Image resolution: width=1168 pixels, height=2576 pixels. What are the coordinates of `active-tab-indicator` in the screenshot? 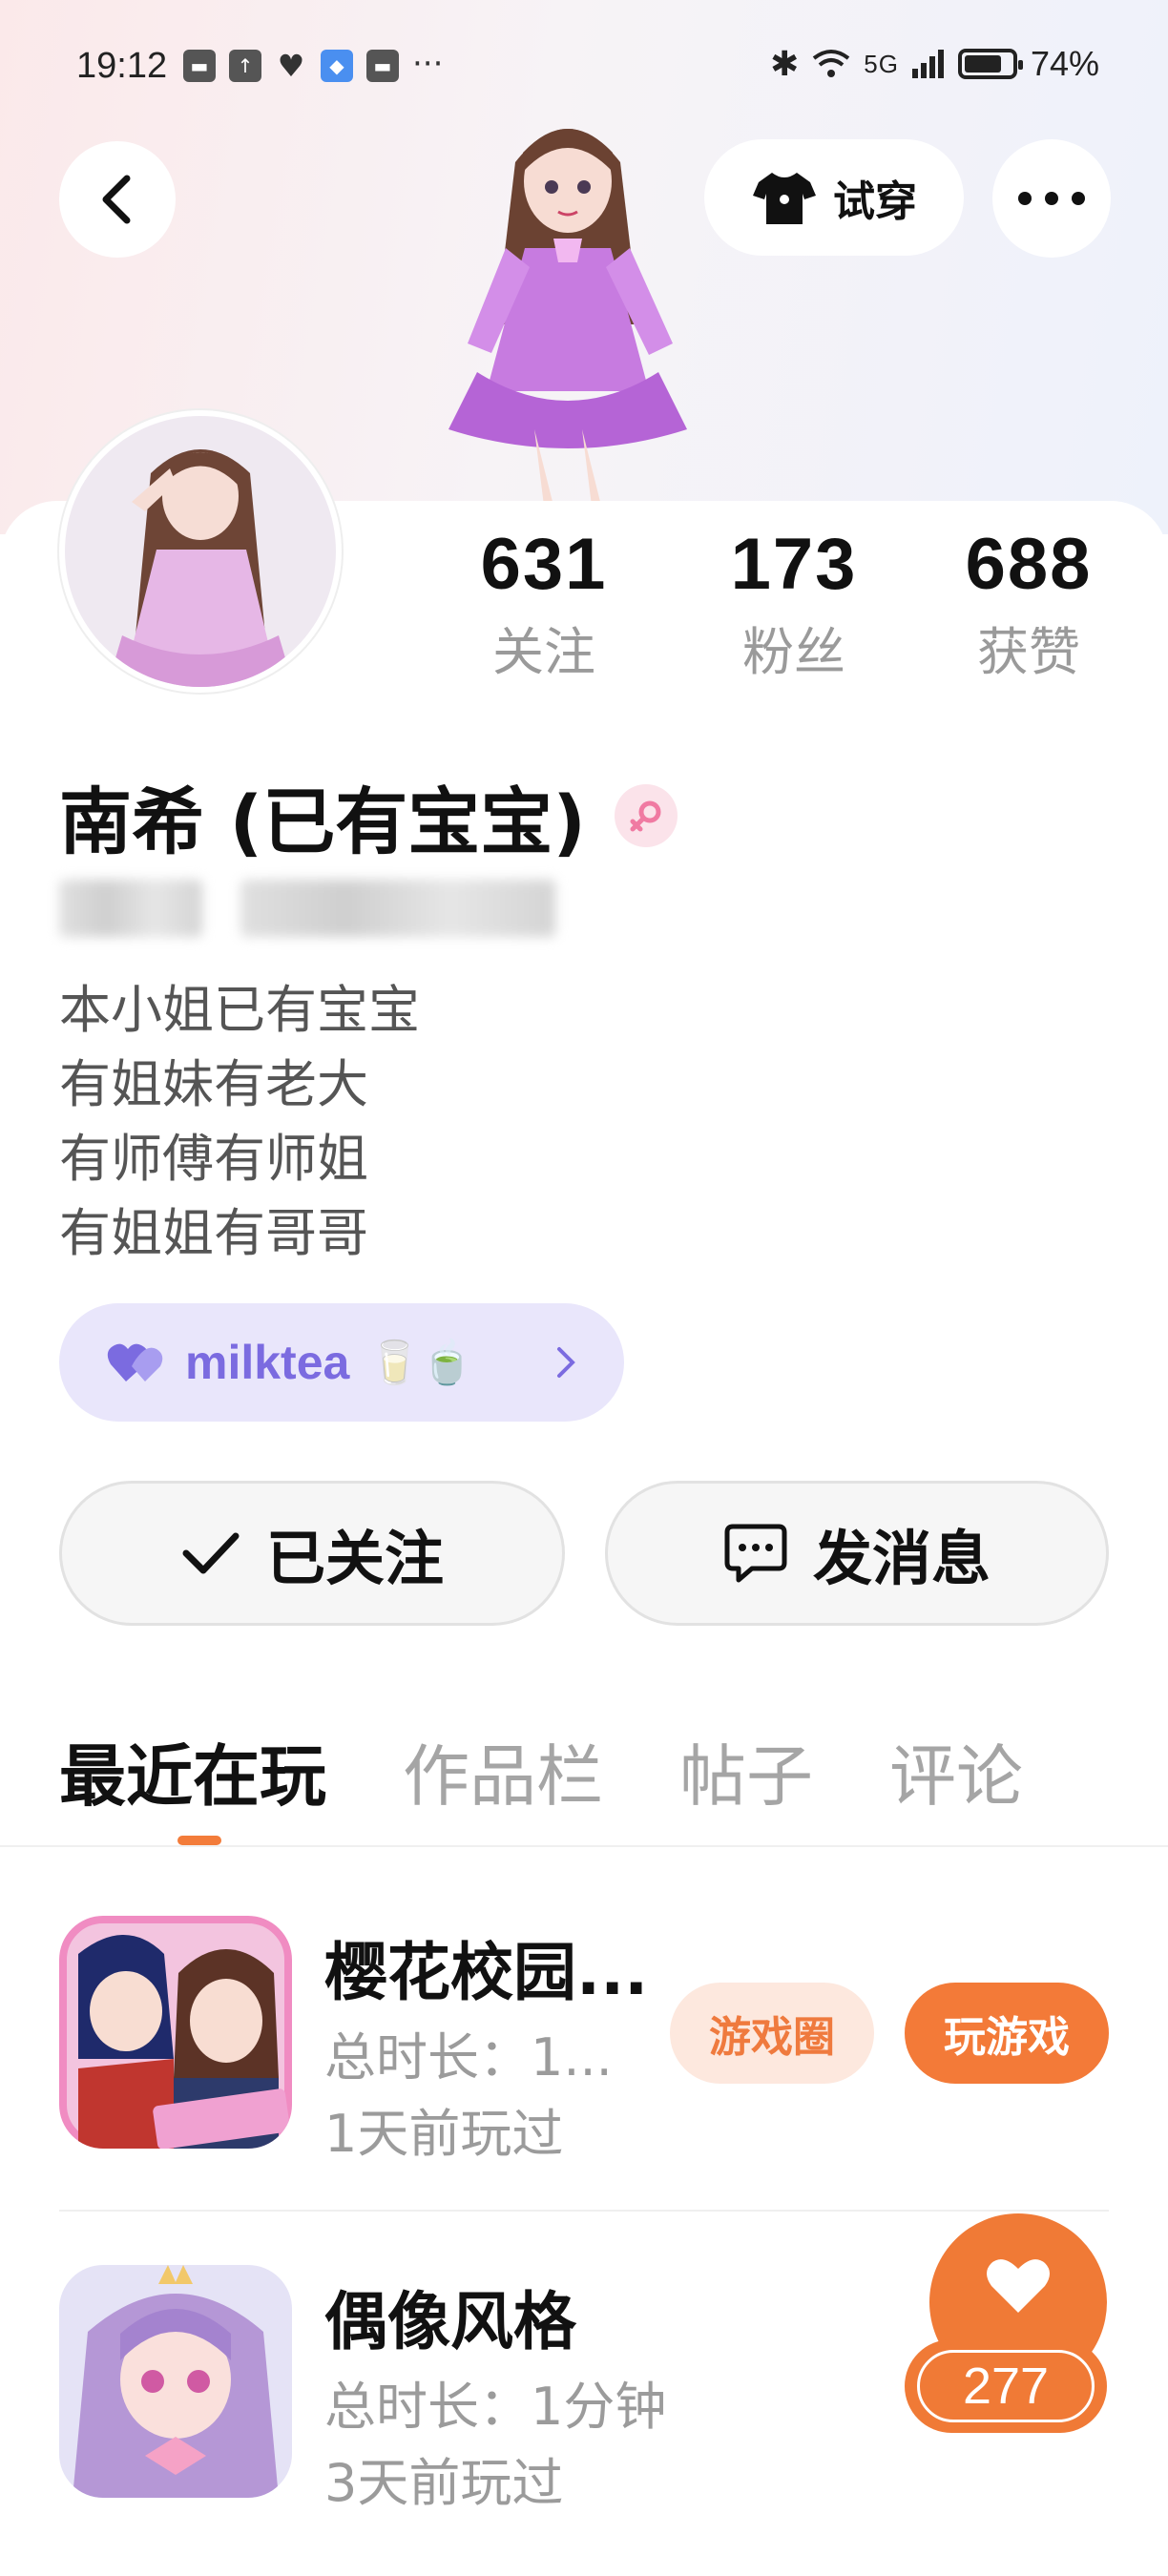 It's located at (199, 1840).